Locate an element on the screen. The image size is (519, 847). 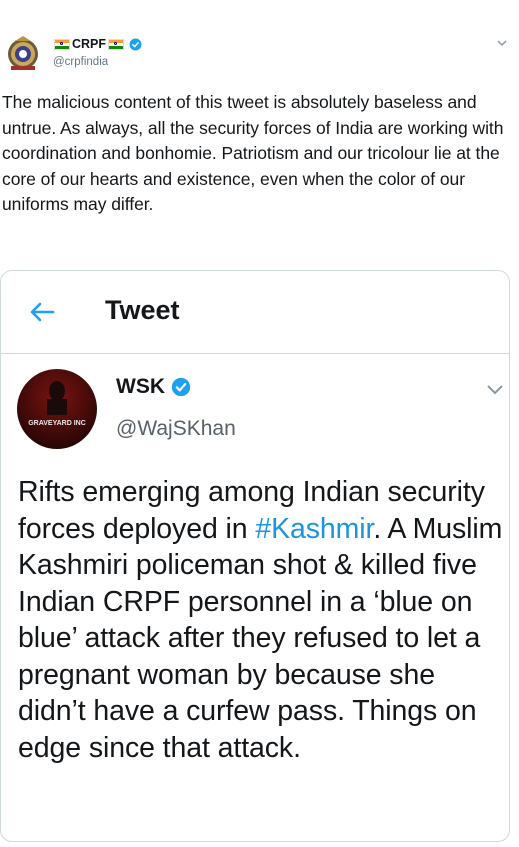
screenshot-title: Tweet is located at coordinates (142, 310).